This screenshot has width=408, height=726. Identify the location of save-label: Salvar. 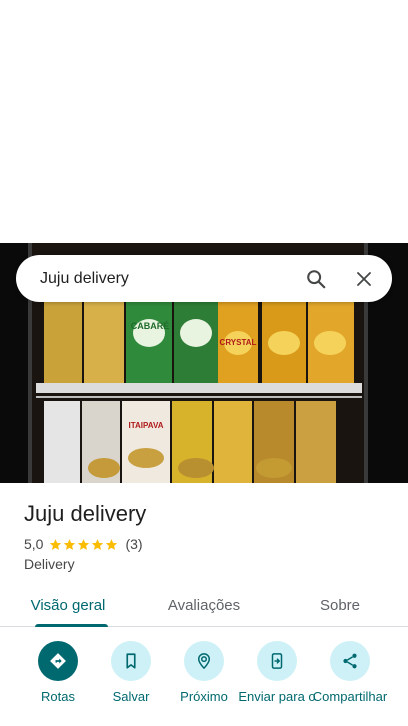
(131, 696).